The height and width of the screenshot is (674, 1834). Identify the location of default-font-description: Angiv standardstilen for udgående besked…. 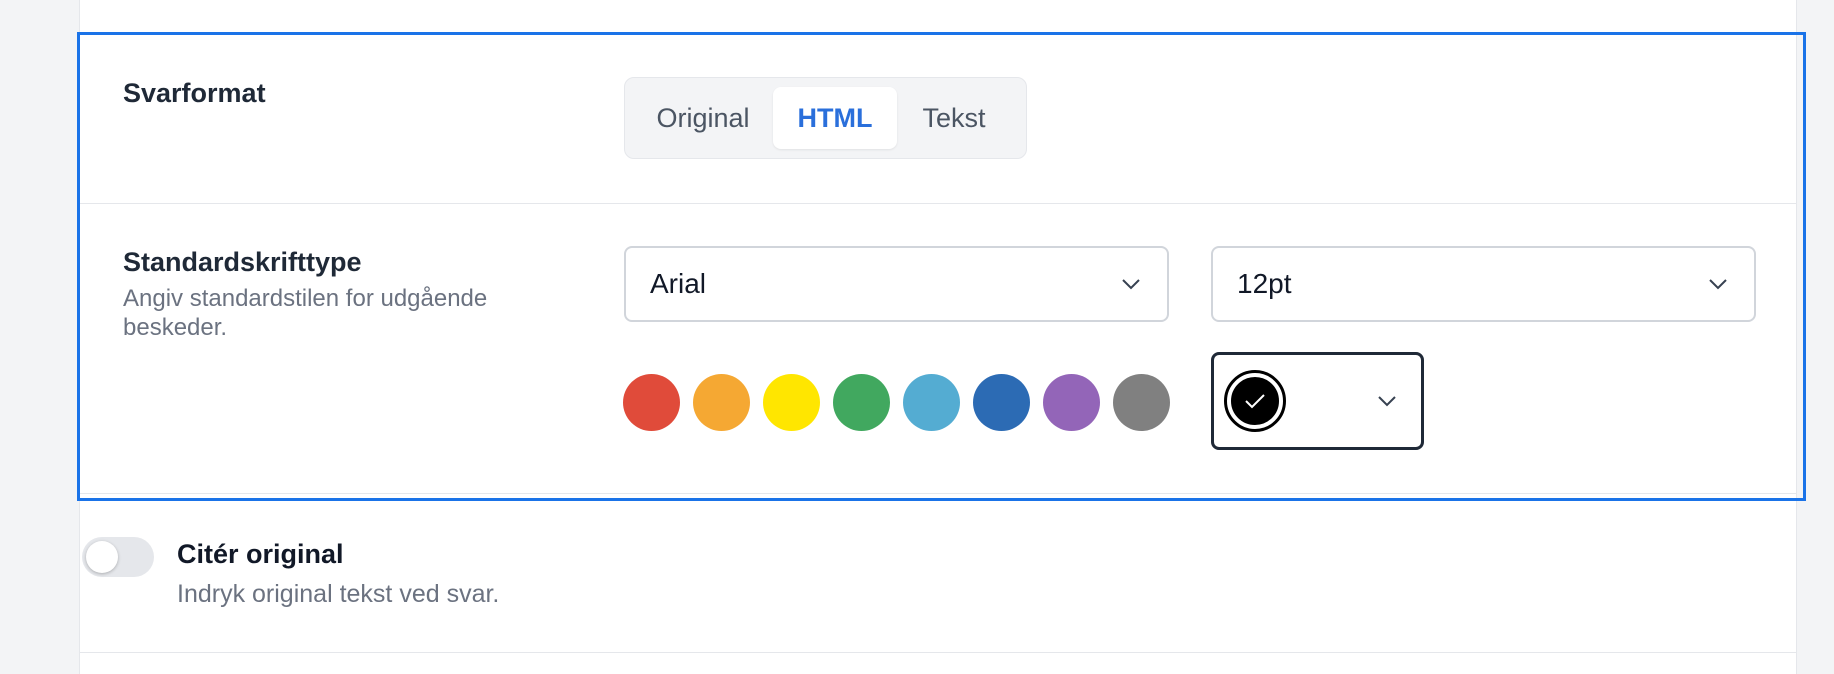
(305, 313).